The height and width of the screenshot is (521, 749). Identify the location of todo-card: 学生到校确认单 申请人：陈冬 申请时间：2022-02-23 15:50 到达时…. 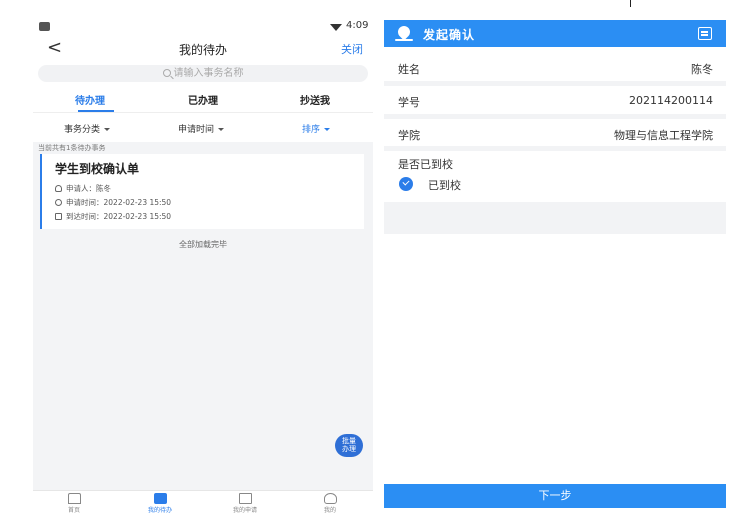
(202, 191).